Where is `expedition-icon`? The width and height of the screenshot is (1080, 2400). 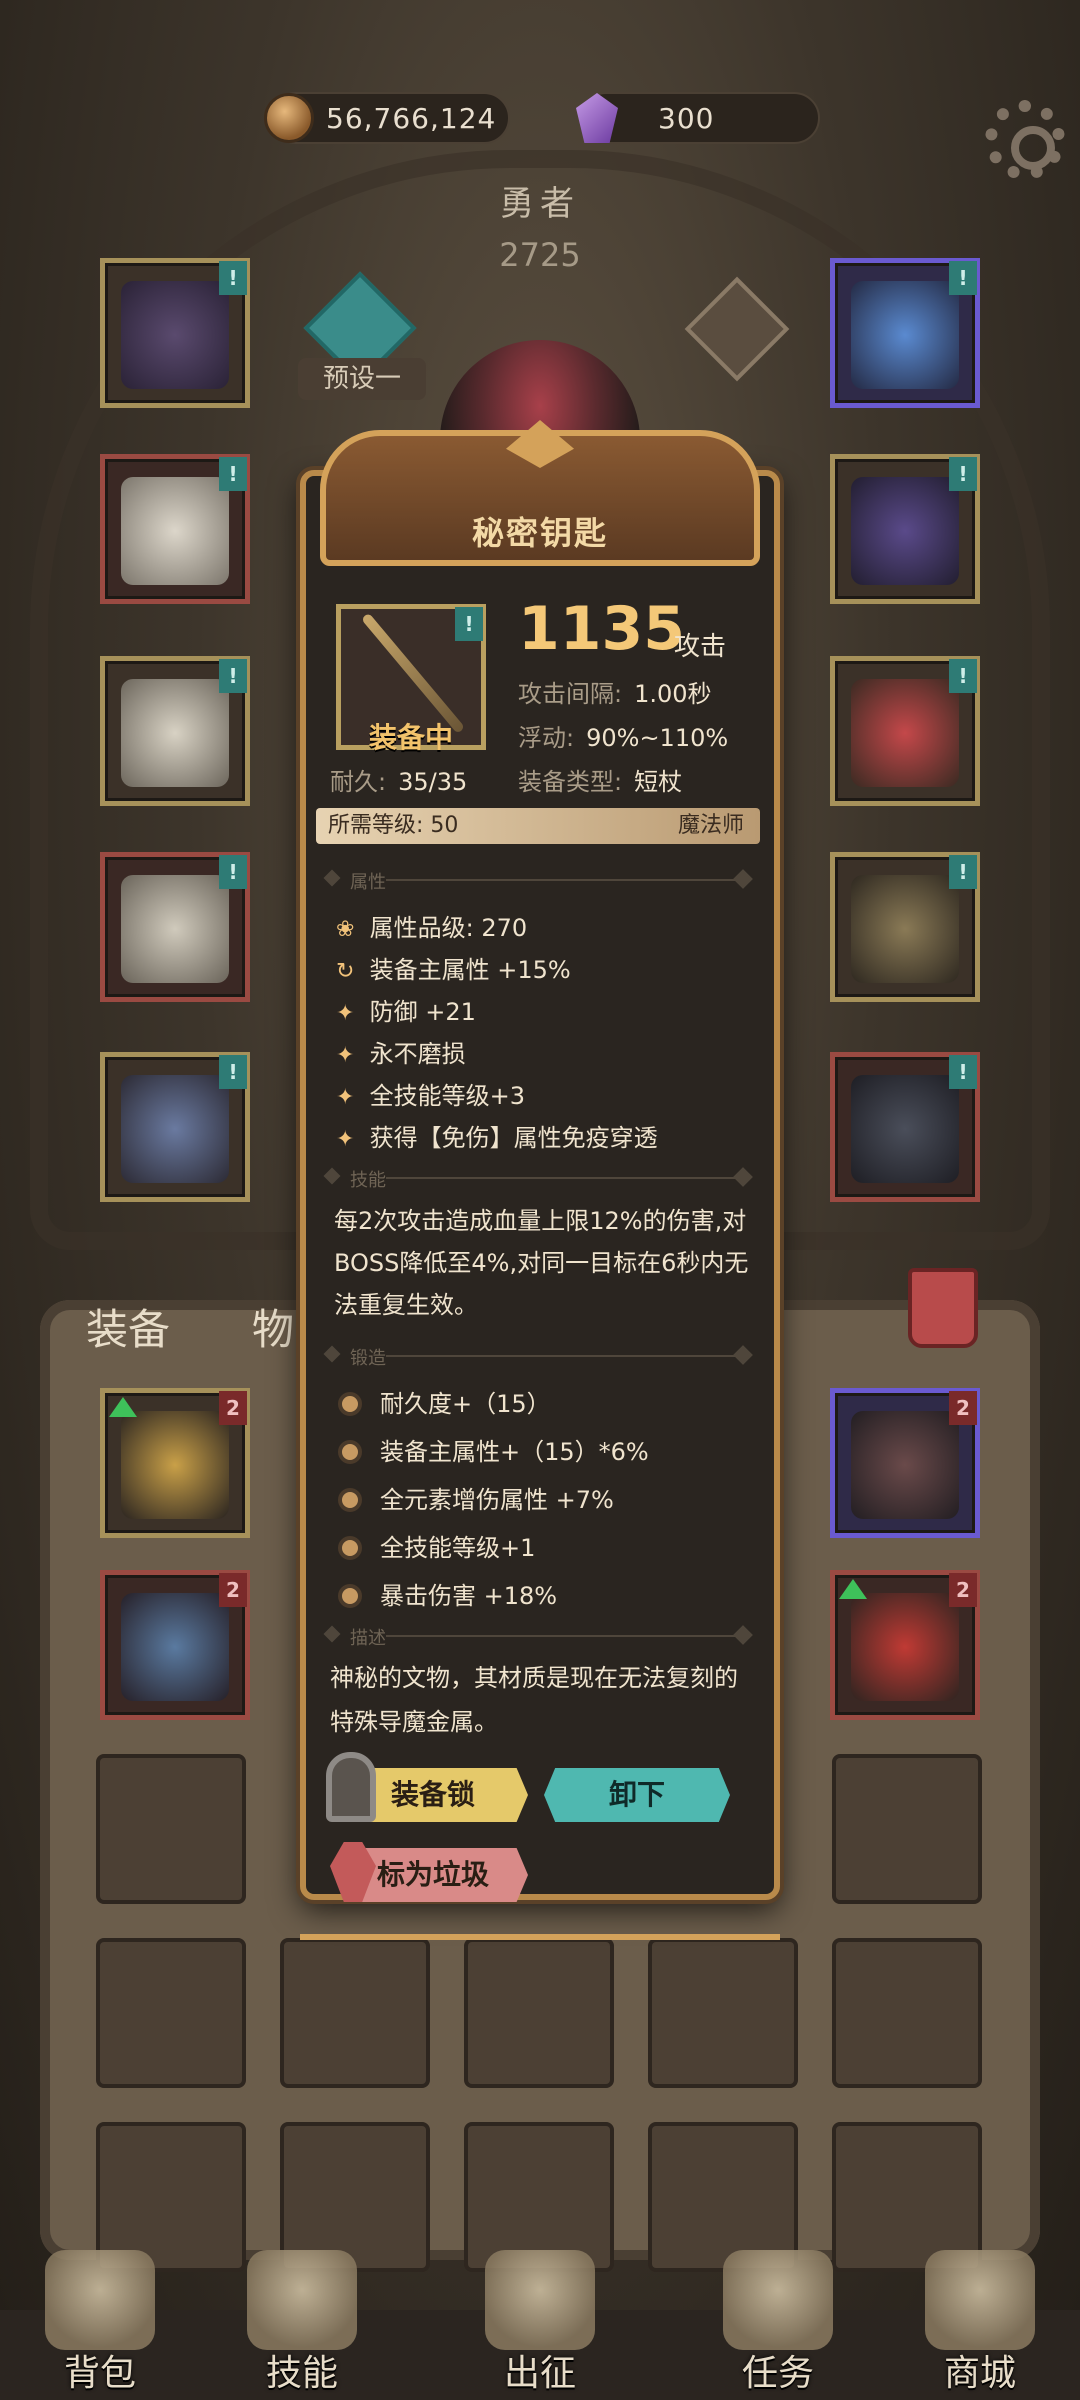
expedition-icon is located at coordinates (540, 2300).